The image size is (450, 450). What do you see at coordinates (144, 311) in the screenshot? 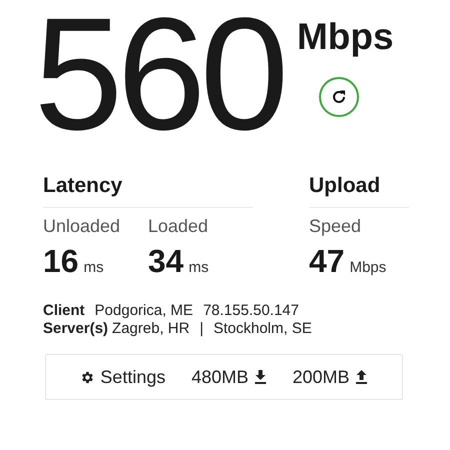
I see `client-location: Podgorica, ME` at bounding box center [144, 311].